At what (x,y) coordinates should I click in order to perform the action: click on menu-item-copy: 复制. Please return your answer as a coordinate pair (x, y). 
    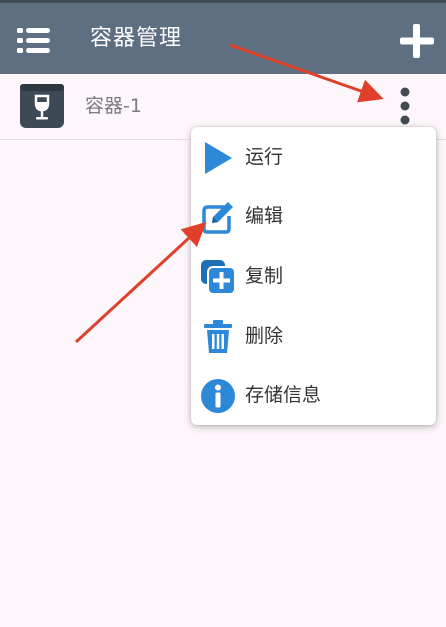
    Looking at the image, I should click on (313, 276).